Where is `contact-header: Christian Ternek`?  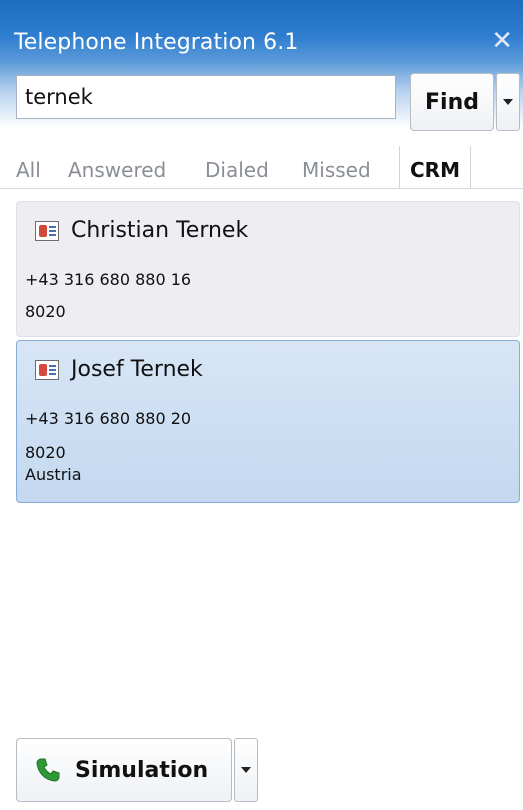 contact-header: Christian Ternek is located at coordinates (141, 230).